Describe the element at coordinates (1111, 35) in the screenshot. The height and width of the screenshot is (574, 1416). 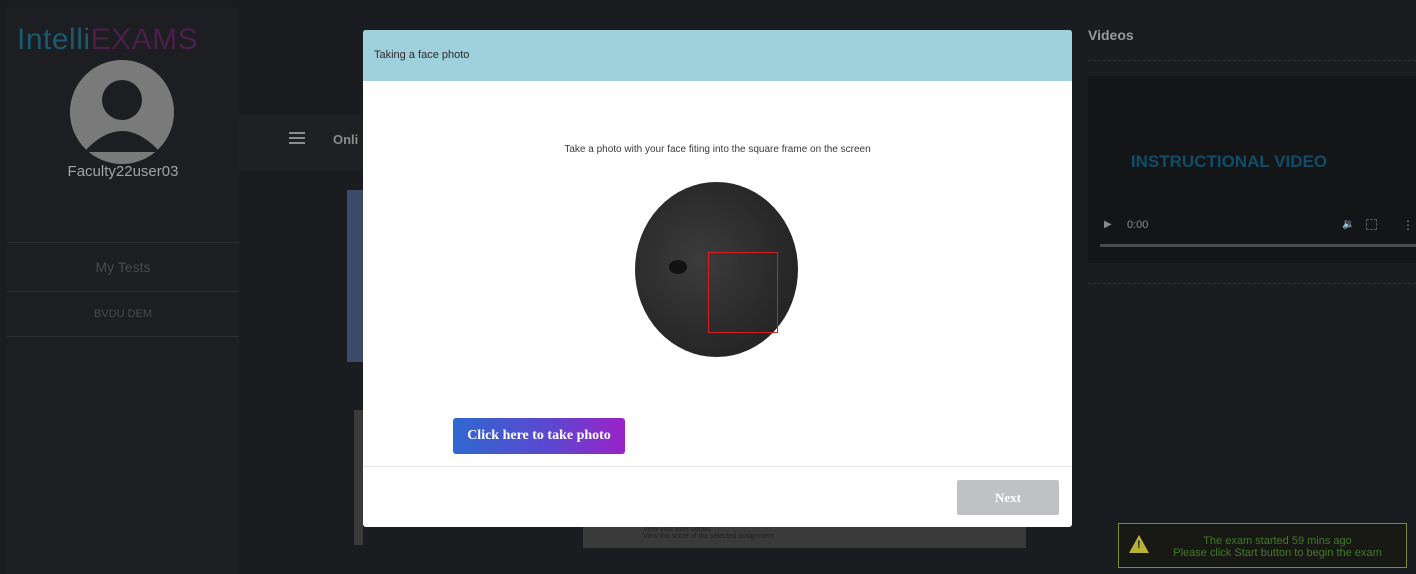
I see `videos-title: Videos` at that location.